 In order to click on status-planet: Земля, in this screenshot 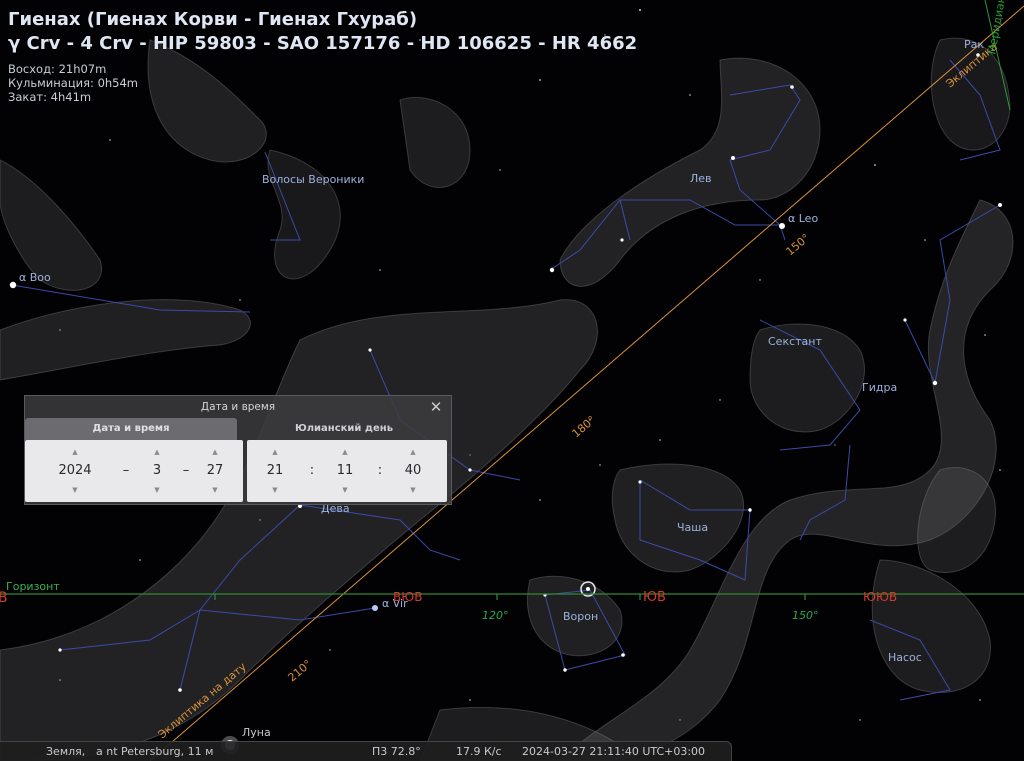, I will do `click(66, 751)`.